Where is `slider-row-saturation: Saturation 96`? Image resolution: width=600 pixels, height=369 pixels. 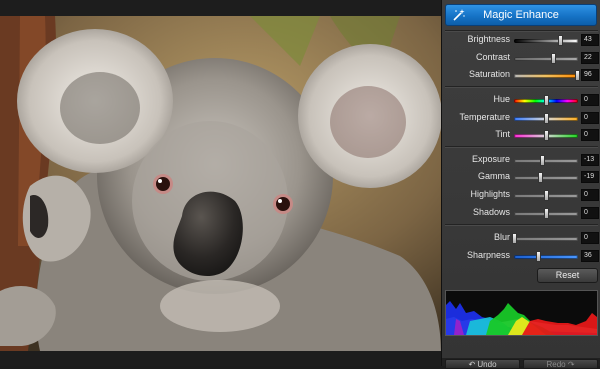
slider-row-saturation: Saturation 96 is located at coordinates (521, 76).